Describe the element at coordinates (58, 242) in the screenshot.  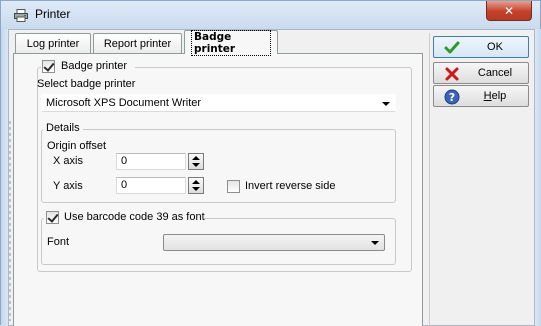
I see `font-label: Font` at that location.